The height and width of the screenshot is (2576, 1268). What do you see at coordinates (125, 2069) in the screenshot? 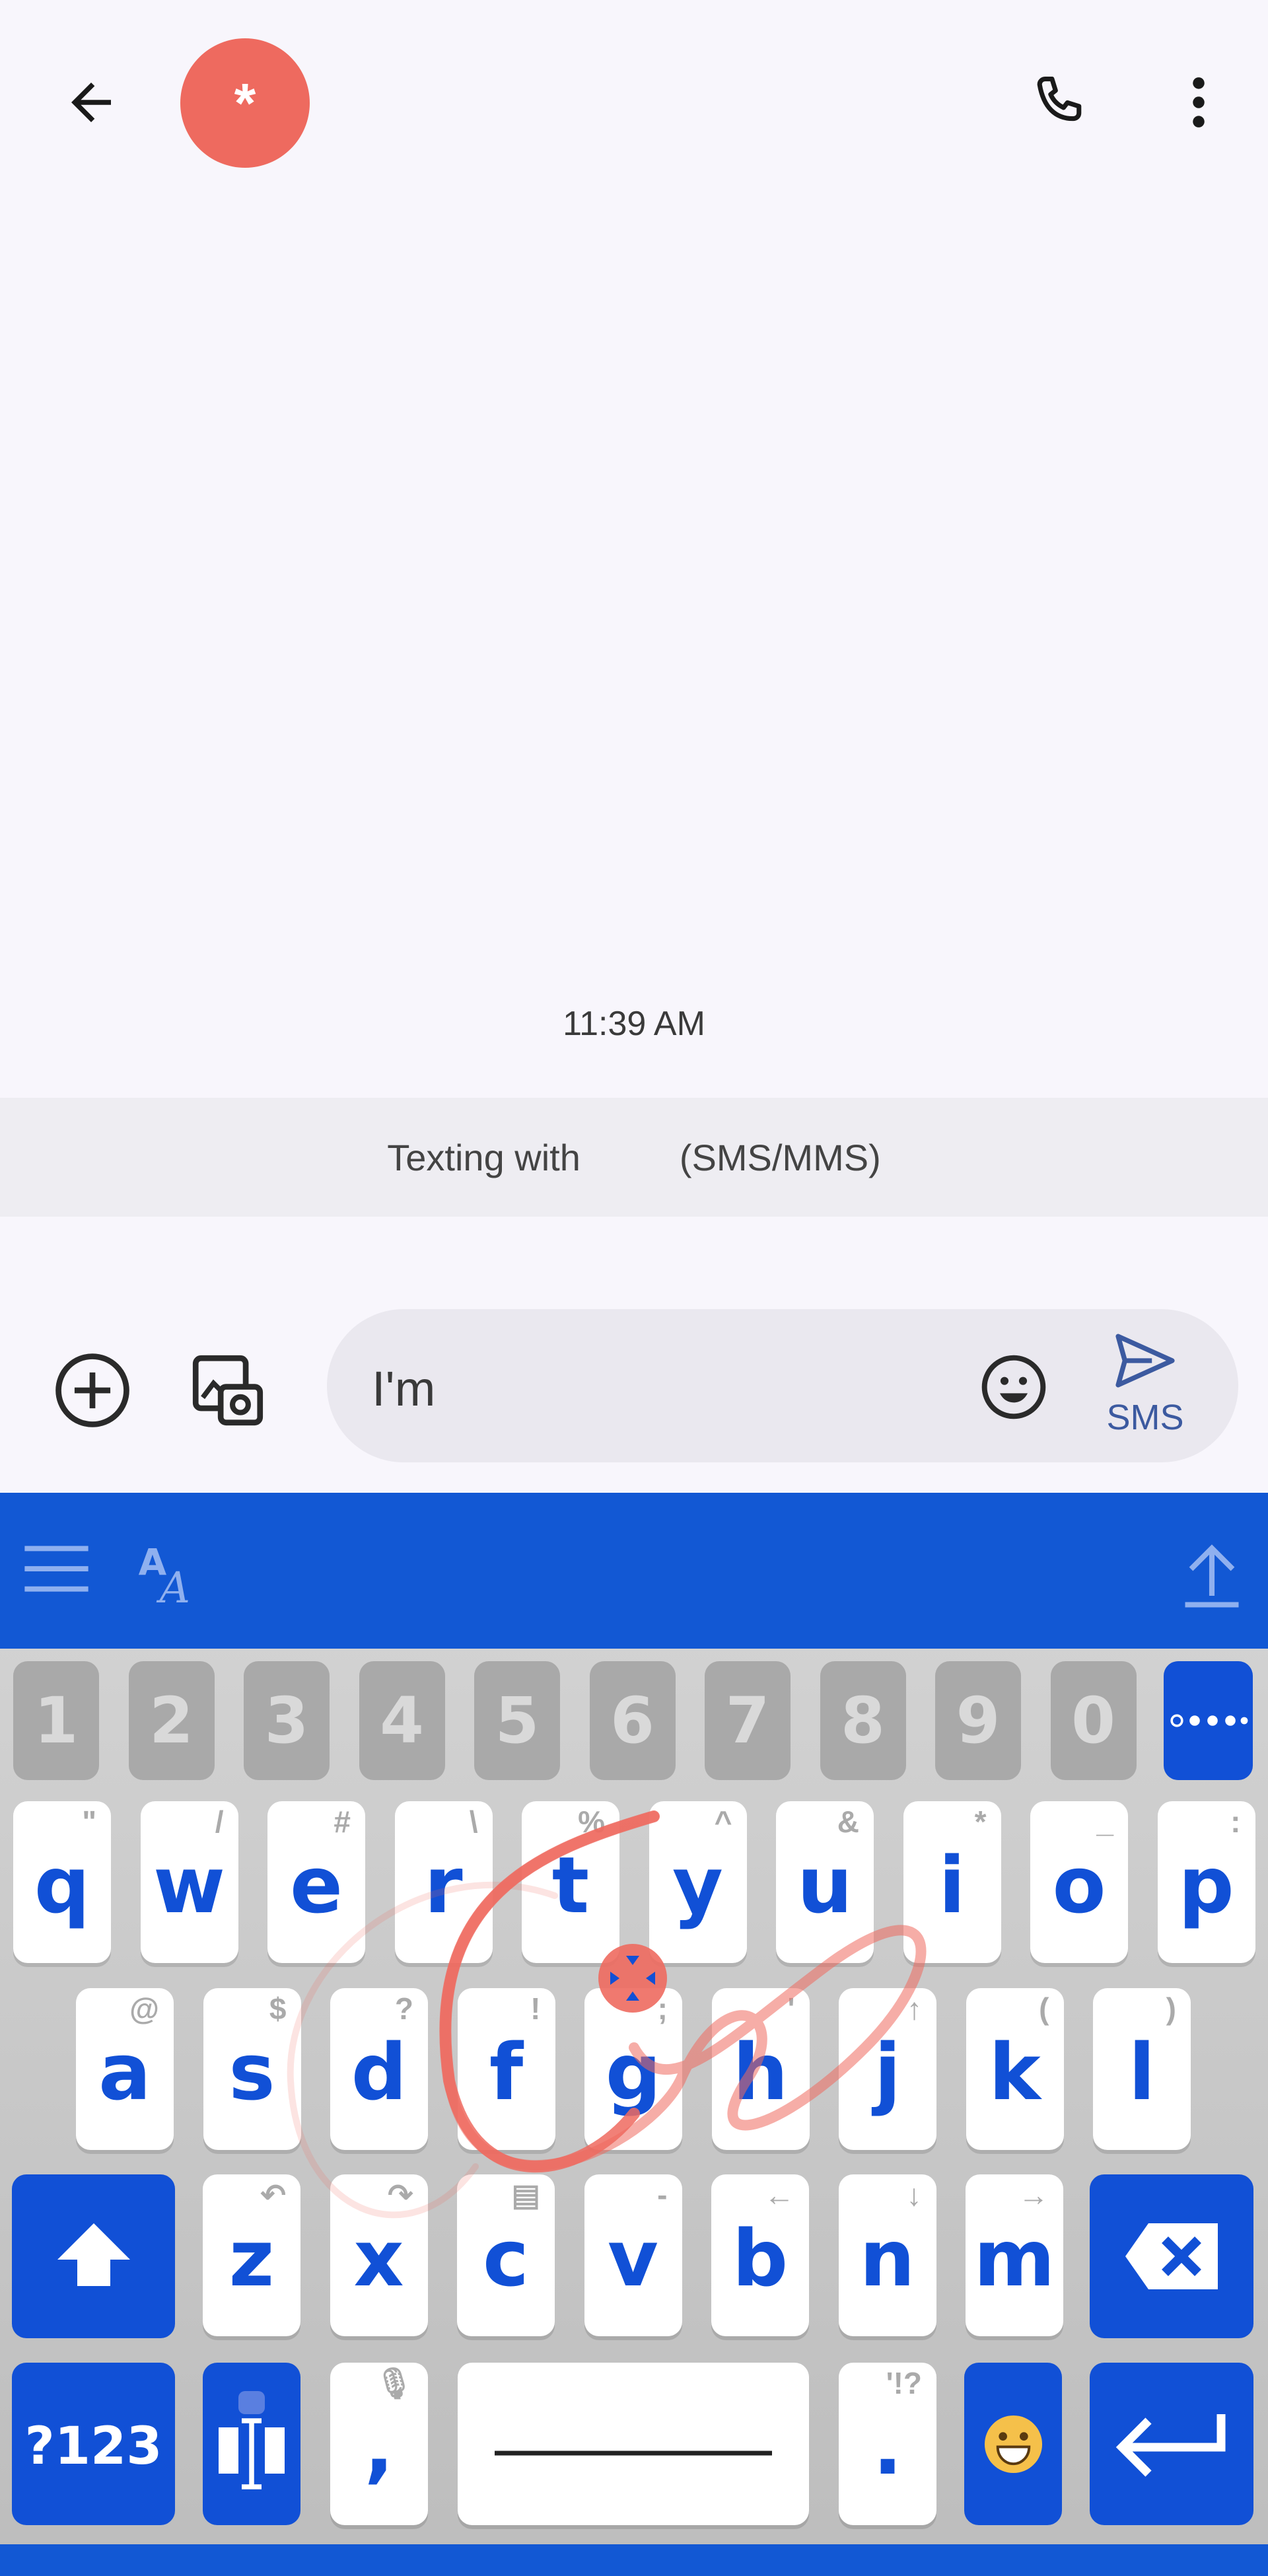
I see `key-a: a @` at bounding box center [125, 2069].